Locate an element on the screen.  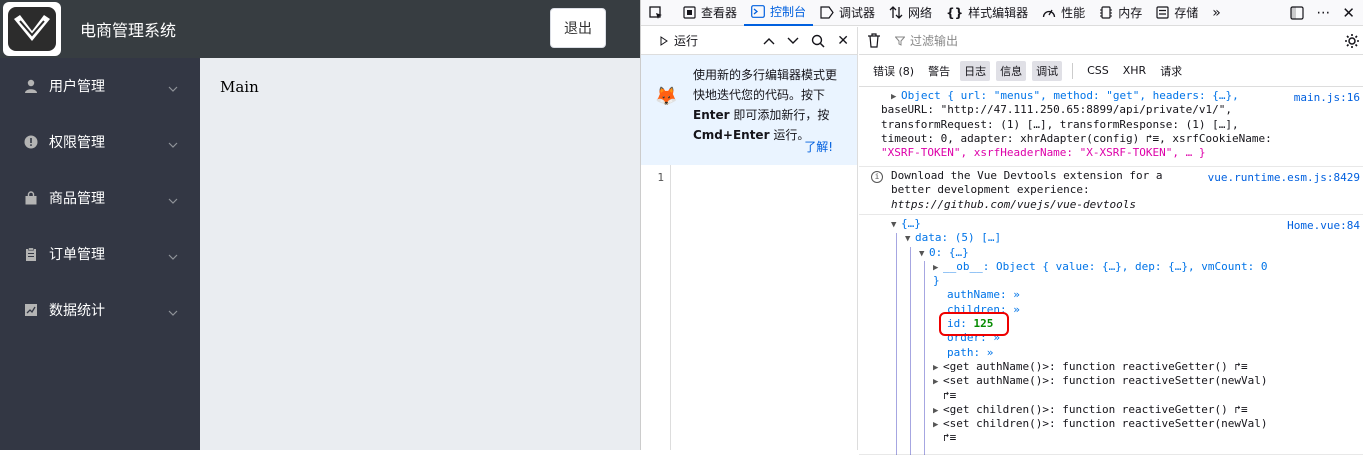
element-picker-icon is located at coordinates (658, 13).